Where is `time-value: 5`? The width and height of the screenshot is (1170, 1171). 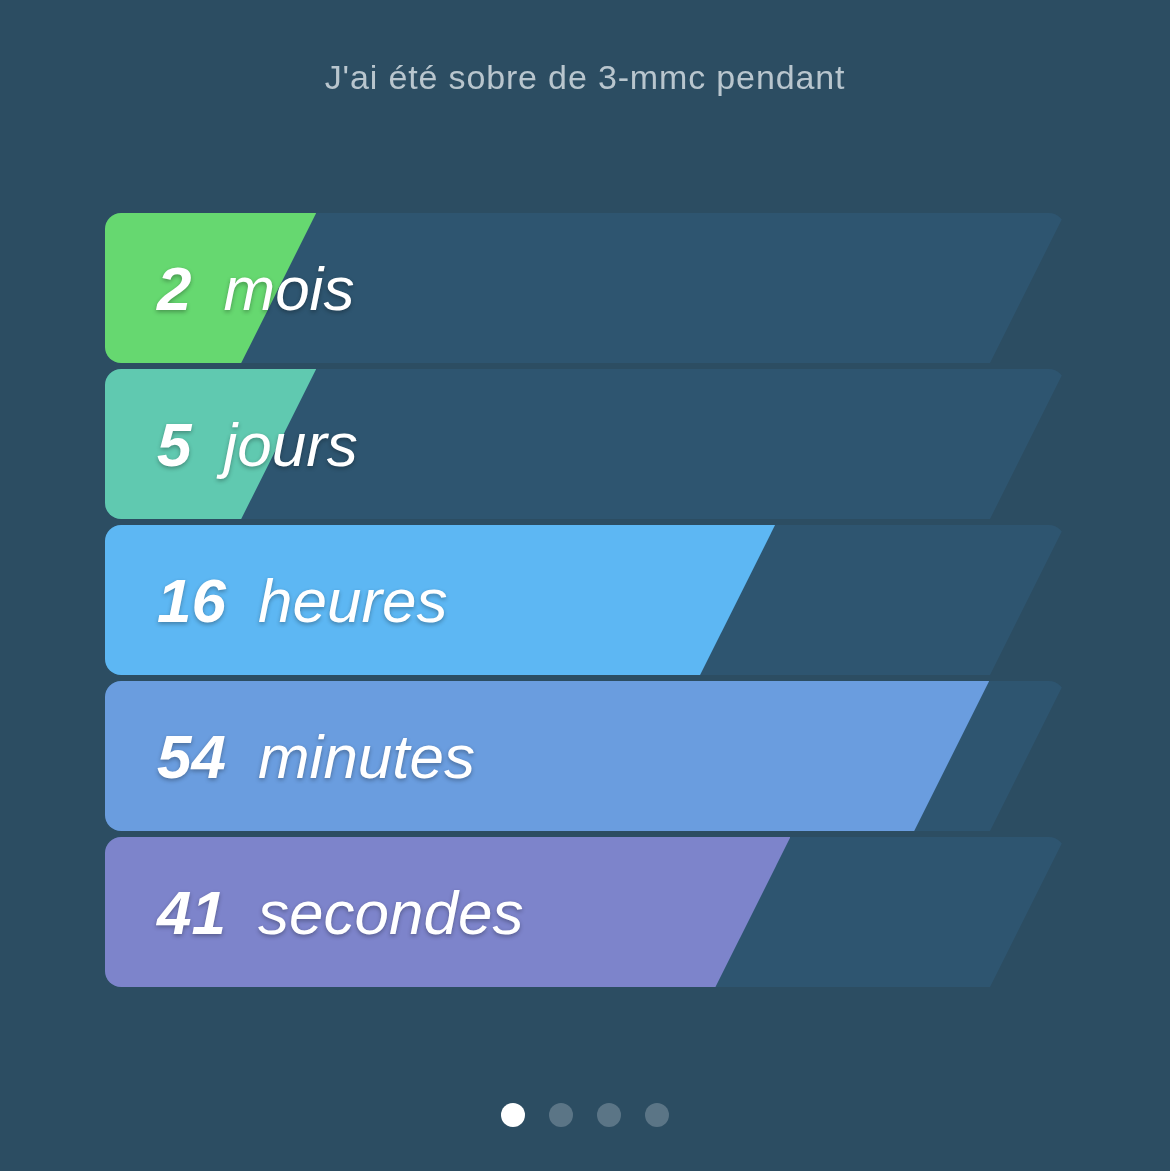 time-value: 5 is located at coordinates (174, 444).